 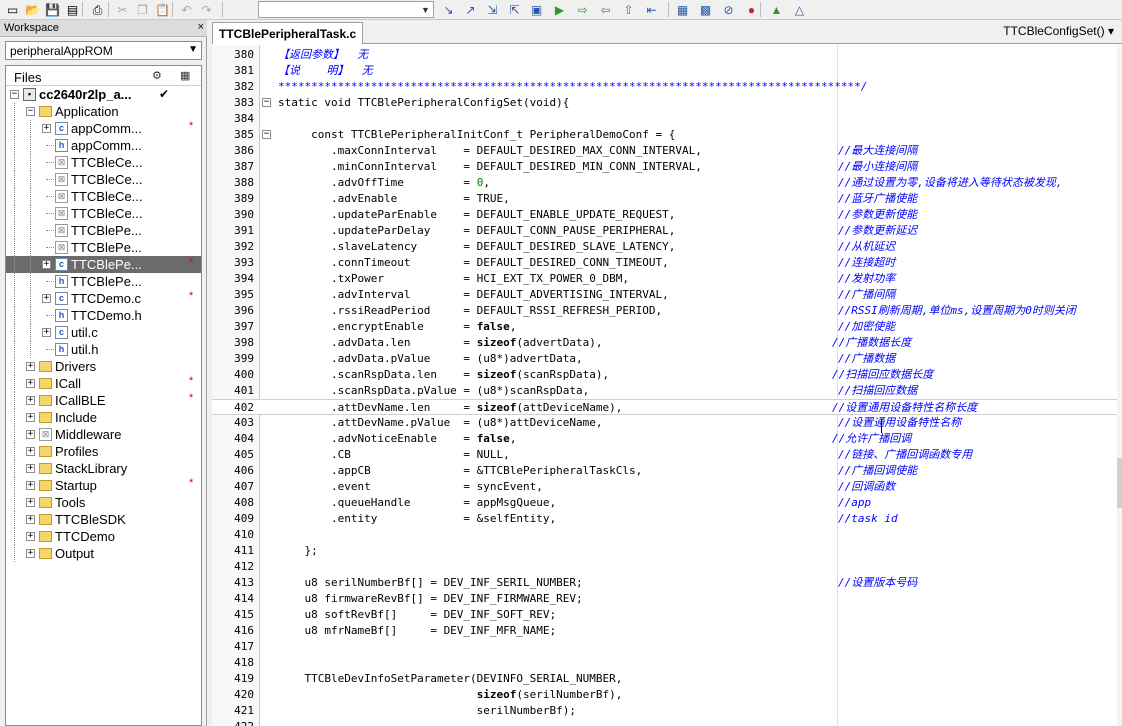 I want to click on tree-item: + Drivers, so click(x=103, y=366).